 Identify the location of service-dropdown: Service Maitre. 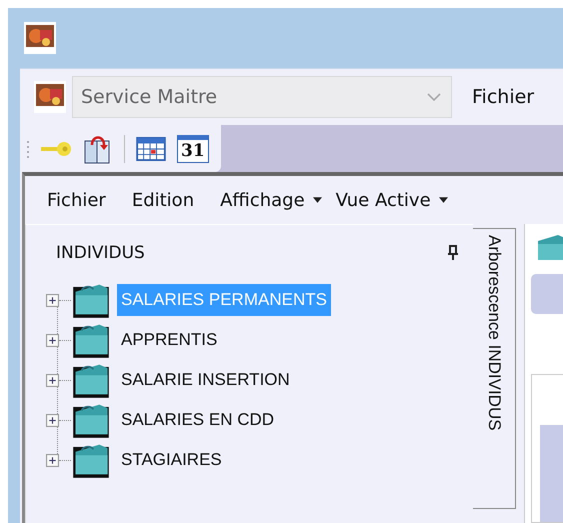
(262, 97).